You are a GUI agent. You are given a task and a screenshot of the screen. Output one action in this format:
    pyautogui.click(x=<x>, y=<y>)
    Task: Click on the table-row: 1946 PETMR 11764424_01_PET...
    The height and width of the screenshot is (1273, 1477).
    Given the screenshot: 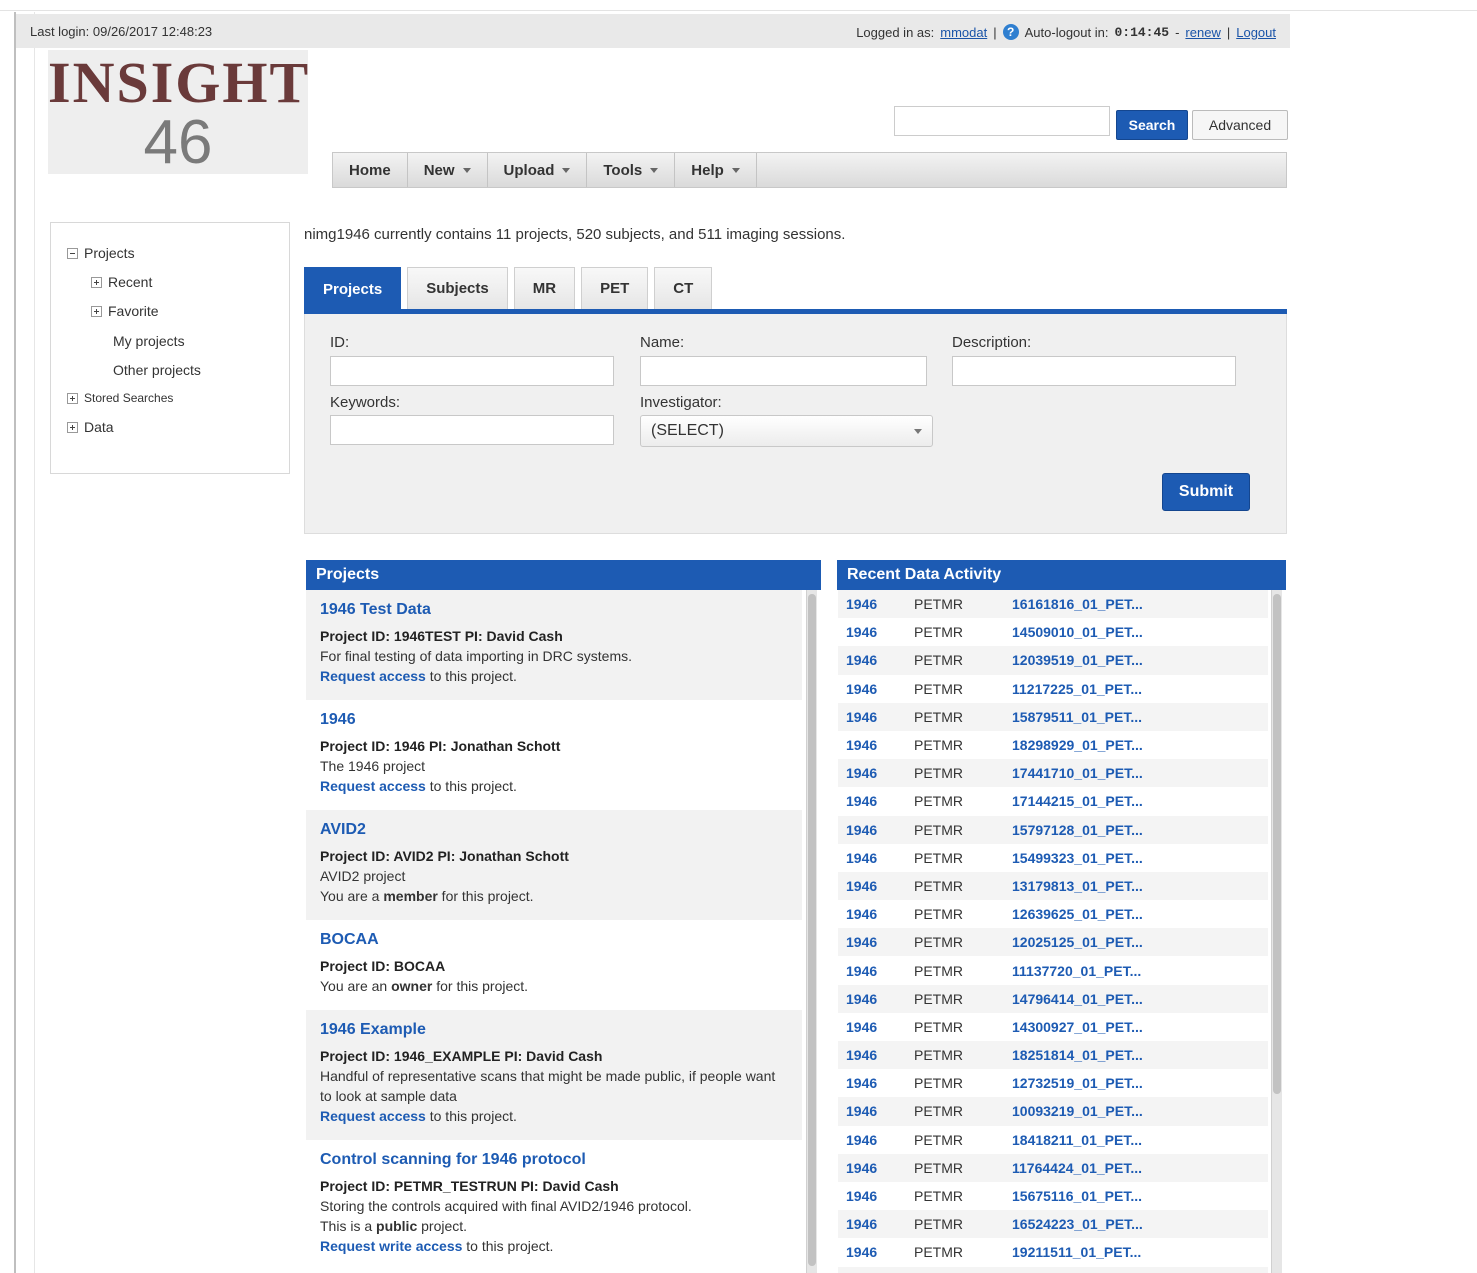 What is the action you would take?
    pyautogui.click(x=1053, y=1167)
    